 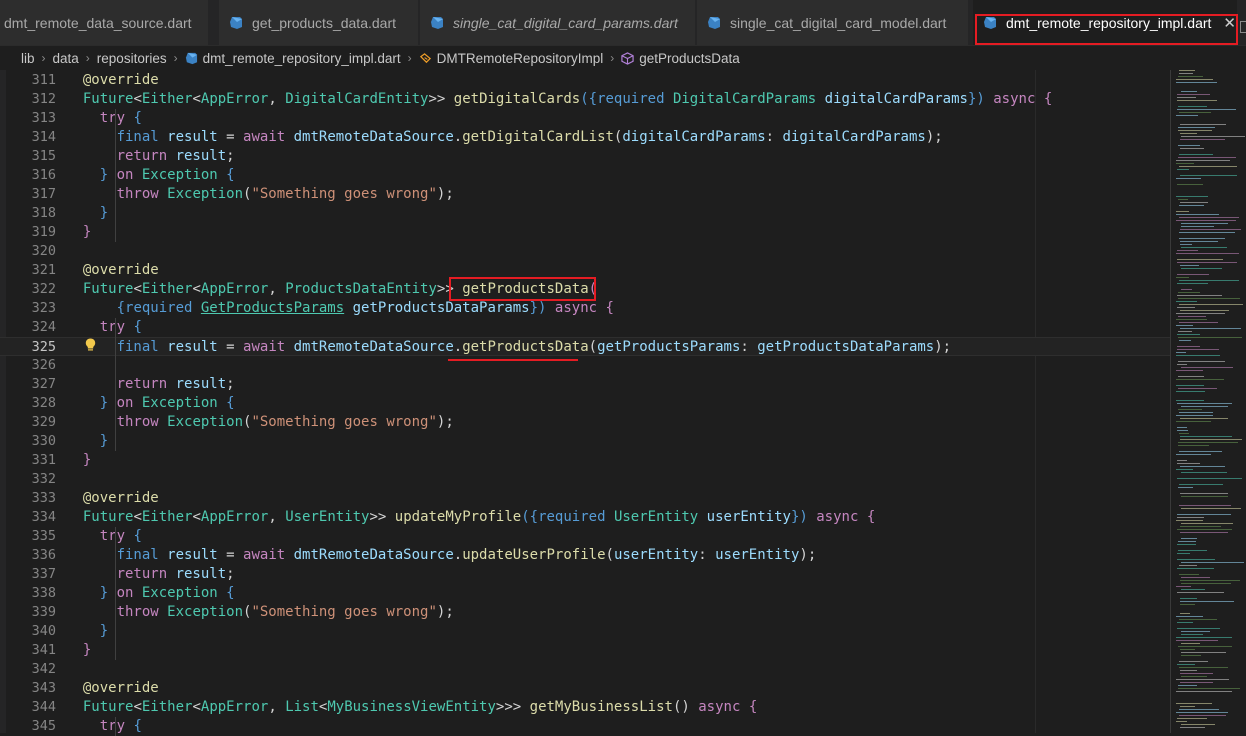 I want to click on code-line: 320, so click(x=585, y=251).